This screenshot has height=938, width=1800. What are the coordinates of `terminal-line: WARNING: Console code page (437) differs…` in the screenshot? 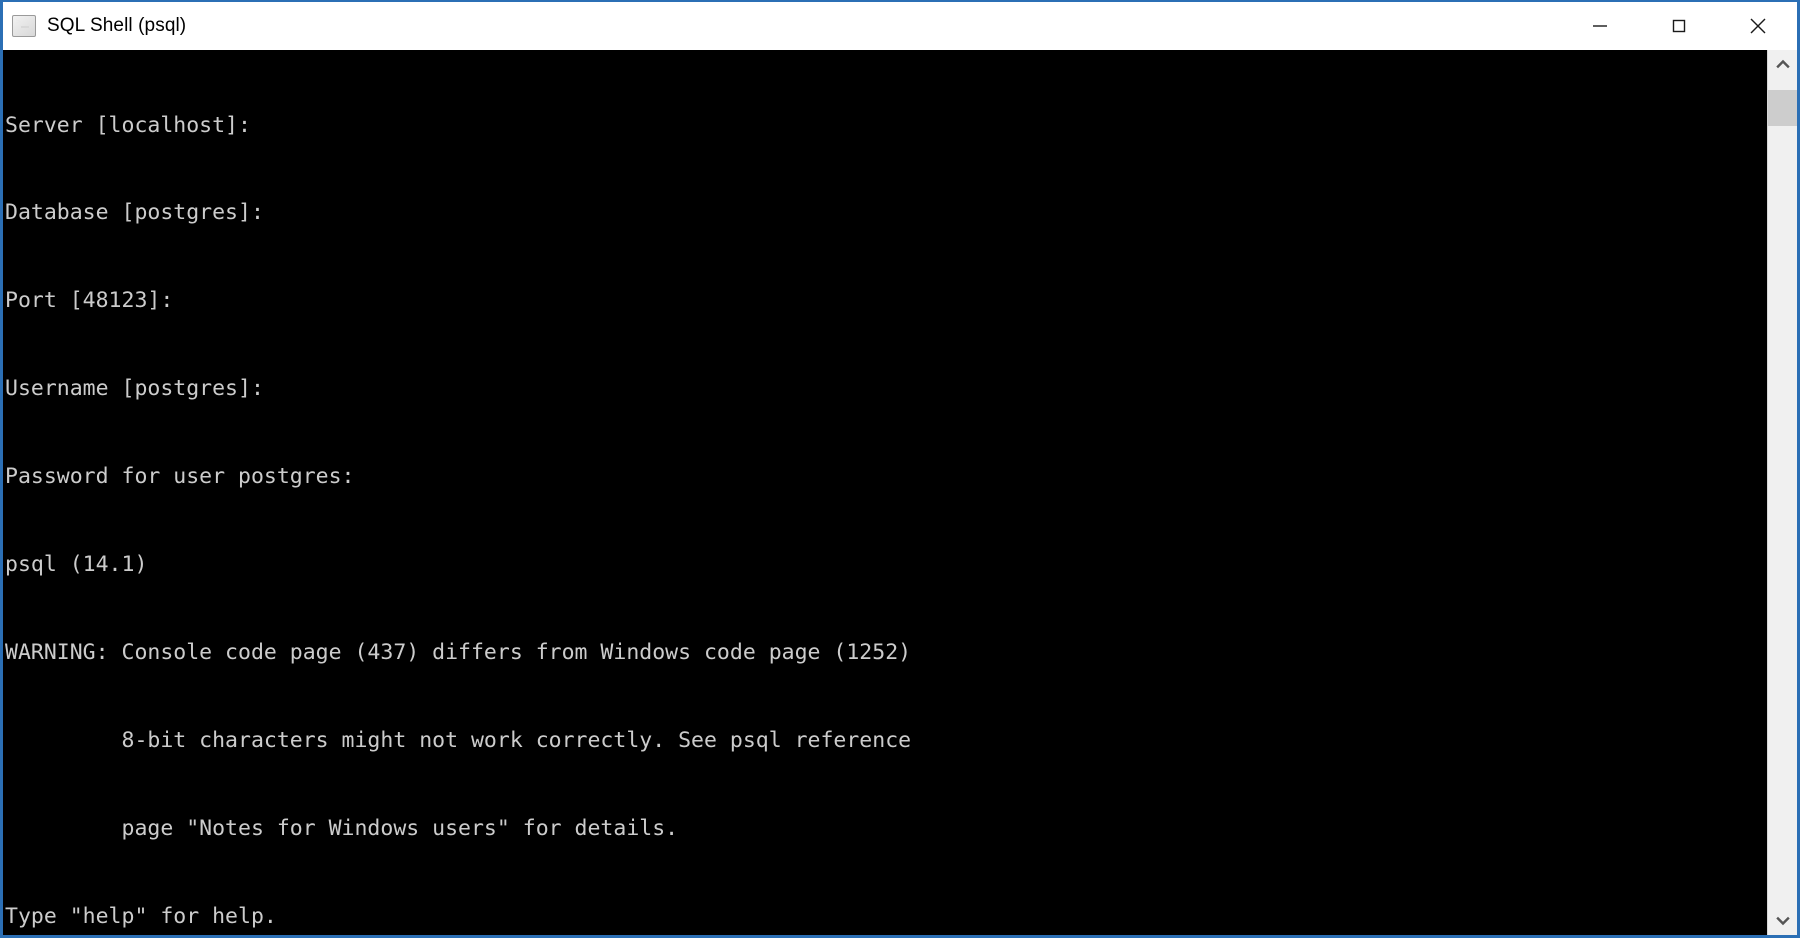 It's located at (458, 652).